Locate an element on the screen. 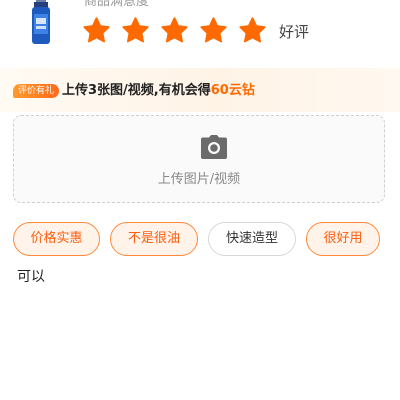  upload-label: 上传图片/视频 is located at coordinates (199, 179).